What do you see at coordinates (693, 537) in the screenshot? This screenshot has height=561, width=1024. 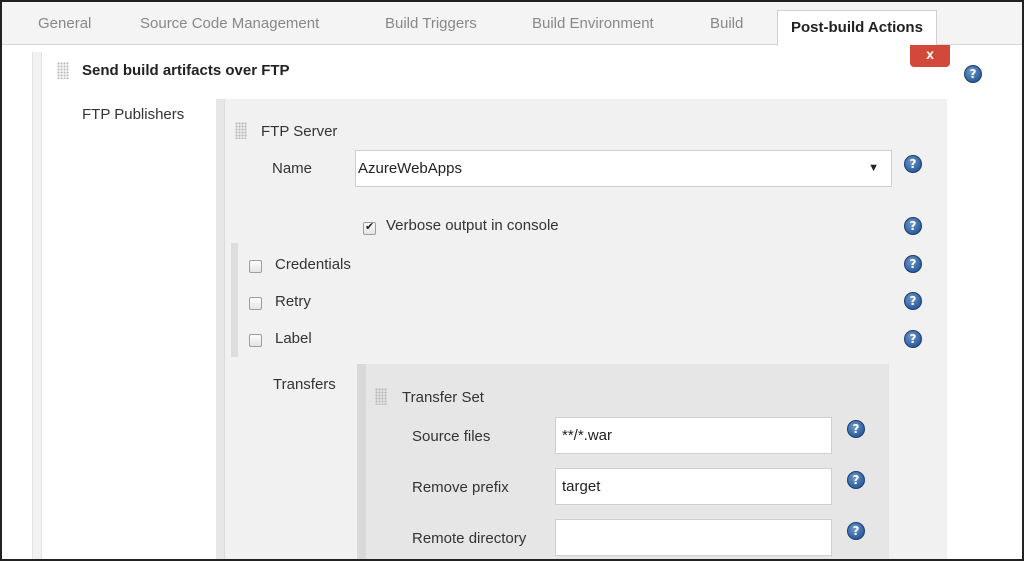 I see `remote-directory-input` at bounding box center [693, 537].